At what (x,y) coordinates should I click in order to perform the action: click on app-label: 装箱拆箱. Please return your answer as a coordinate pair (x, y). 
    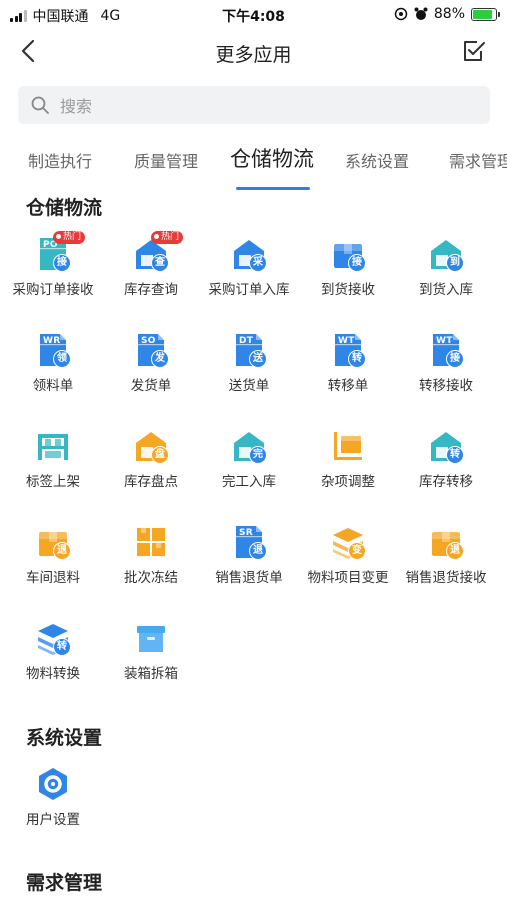
    Looking at the image, I should click on (151, 674).